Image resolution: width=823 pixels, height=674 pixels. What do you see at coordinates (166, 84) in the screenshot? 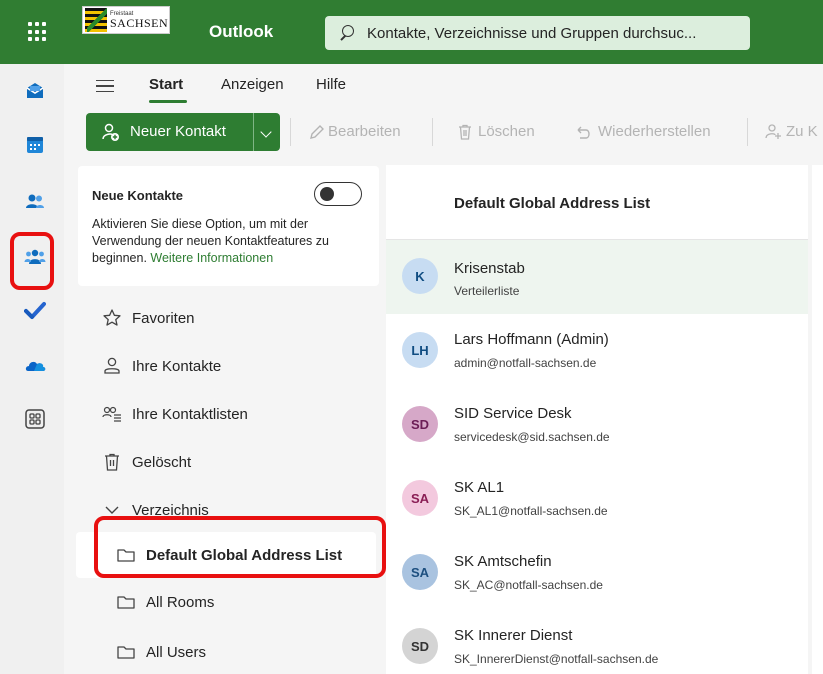
I see `tab-start: Start` at bounding box center [166, 84].